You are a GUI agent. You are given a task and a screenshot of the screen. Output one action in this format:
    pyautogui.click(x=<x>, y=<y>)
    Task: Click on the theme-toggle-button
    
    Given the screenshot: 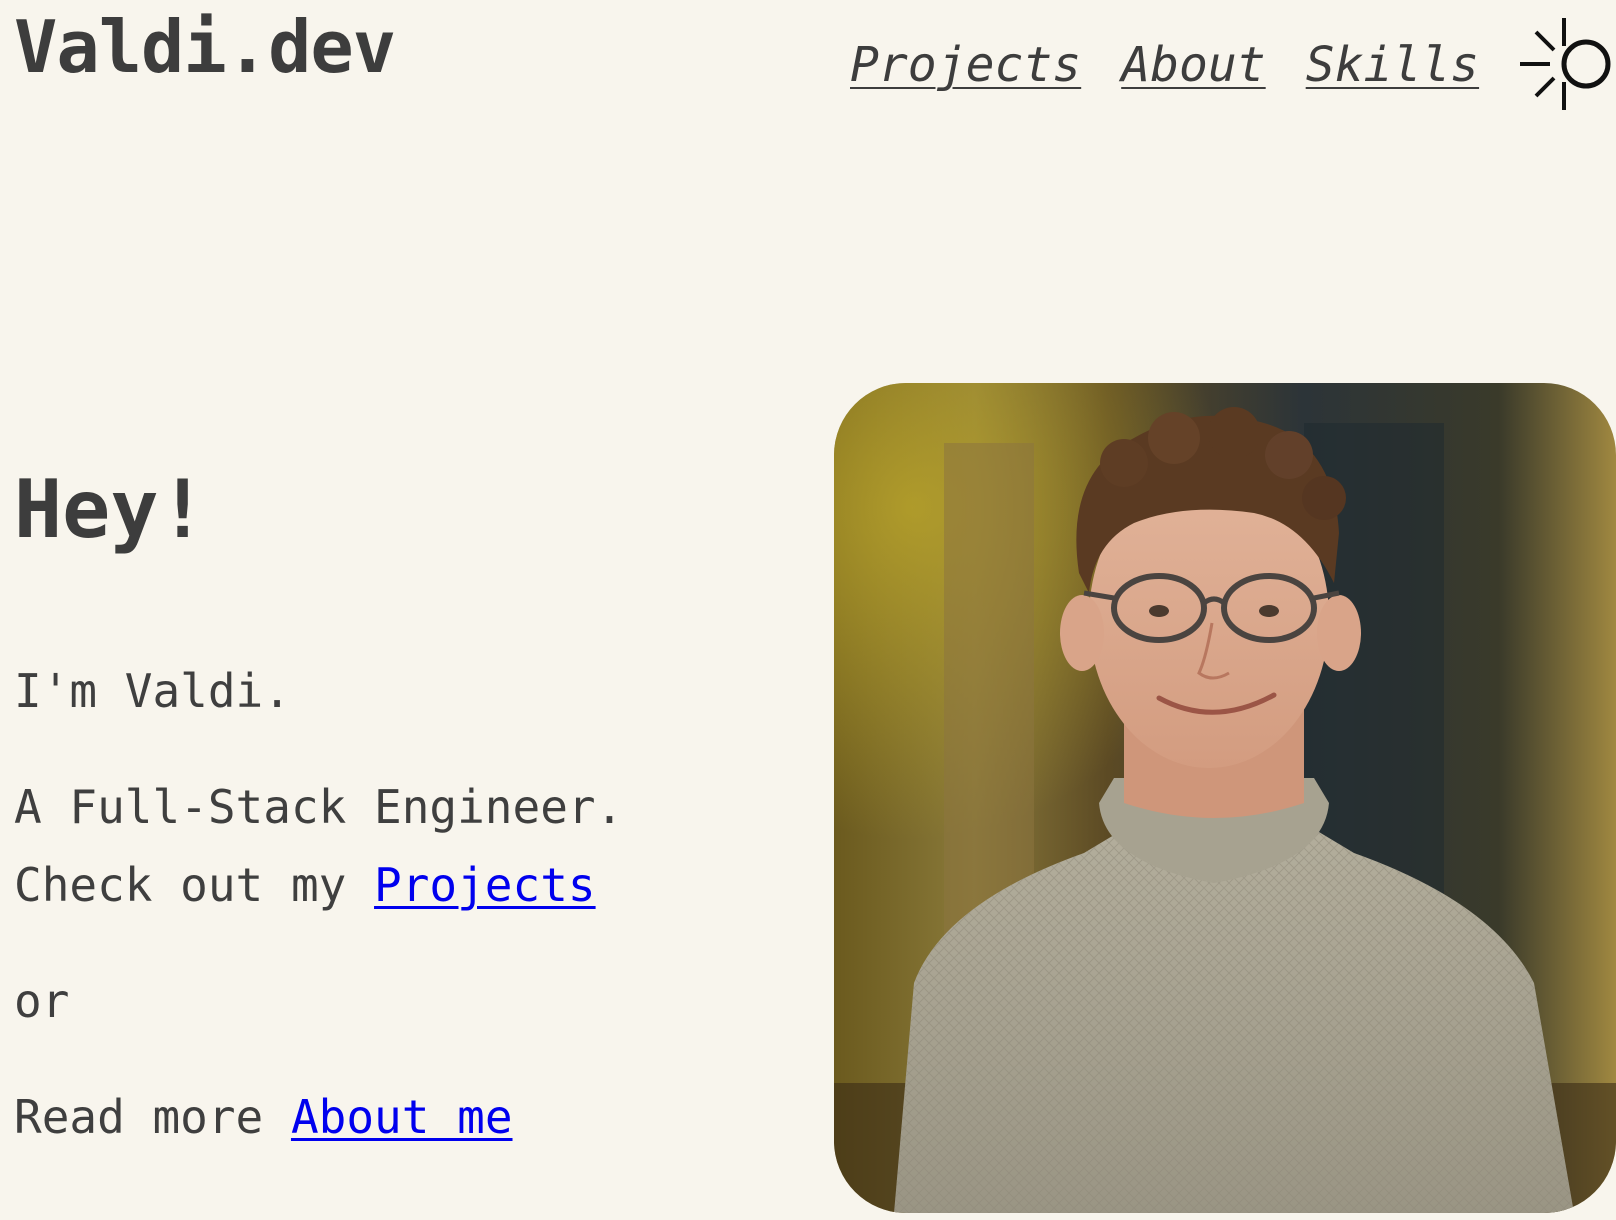 What is the action you would take?
    pyautogui.click(x=1564, y=64)
    